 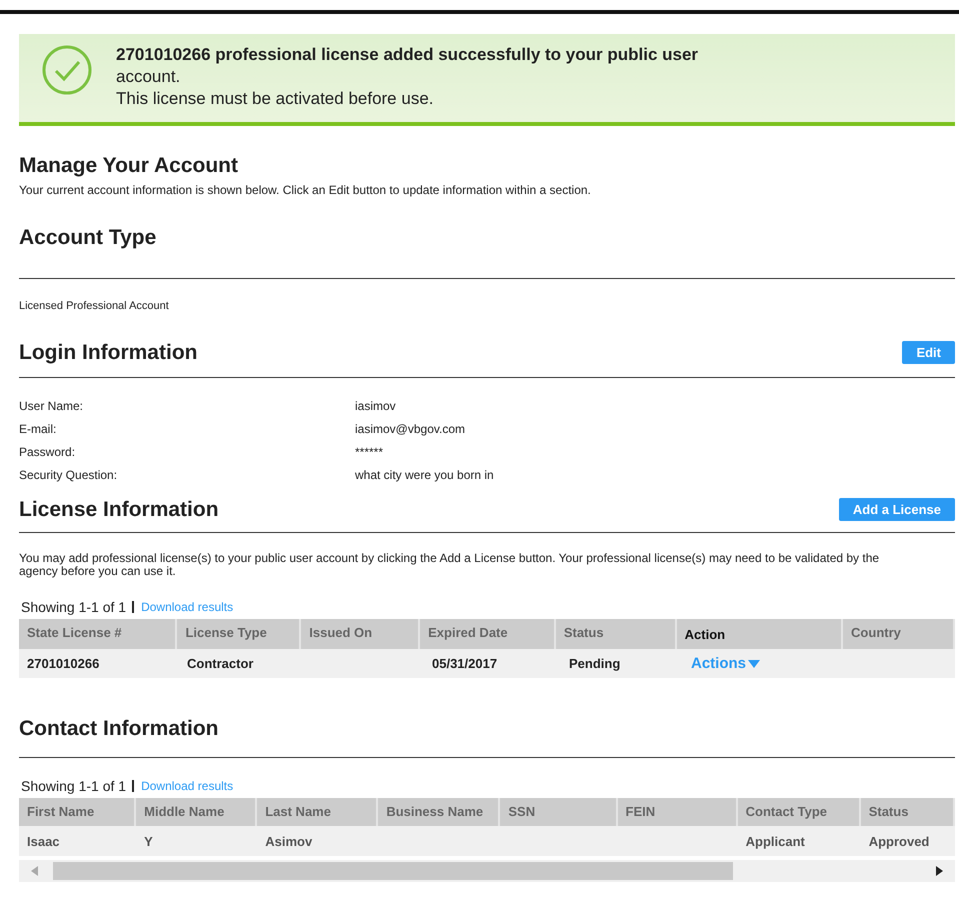 What do you see at coordinates (148, 841) in the screenshot?
I see `table-cell: Y` at bounding box center [148, 841].